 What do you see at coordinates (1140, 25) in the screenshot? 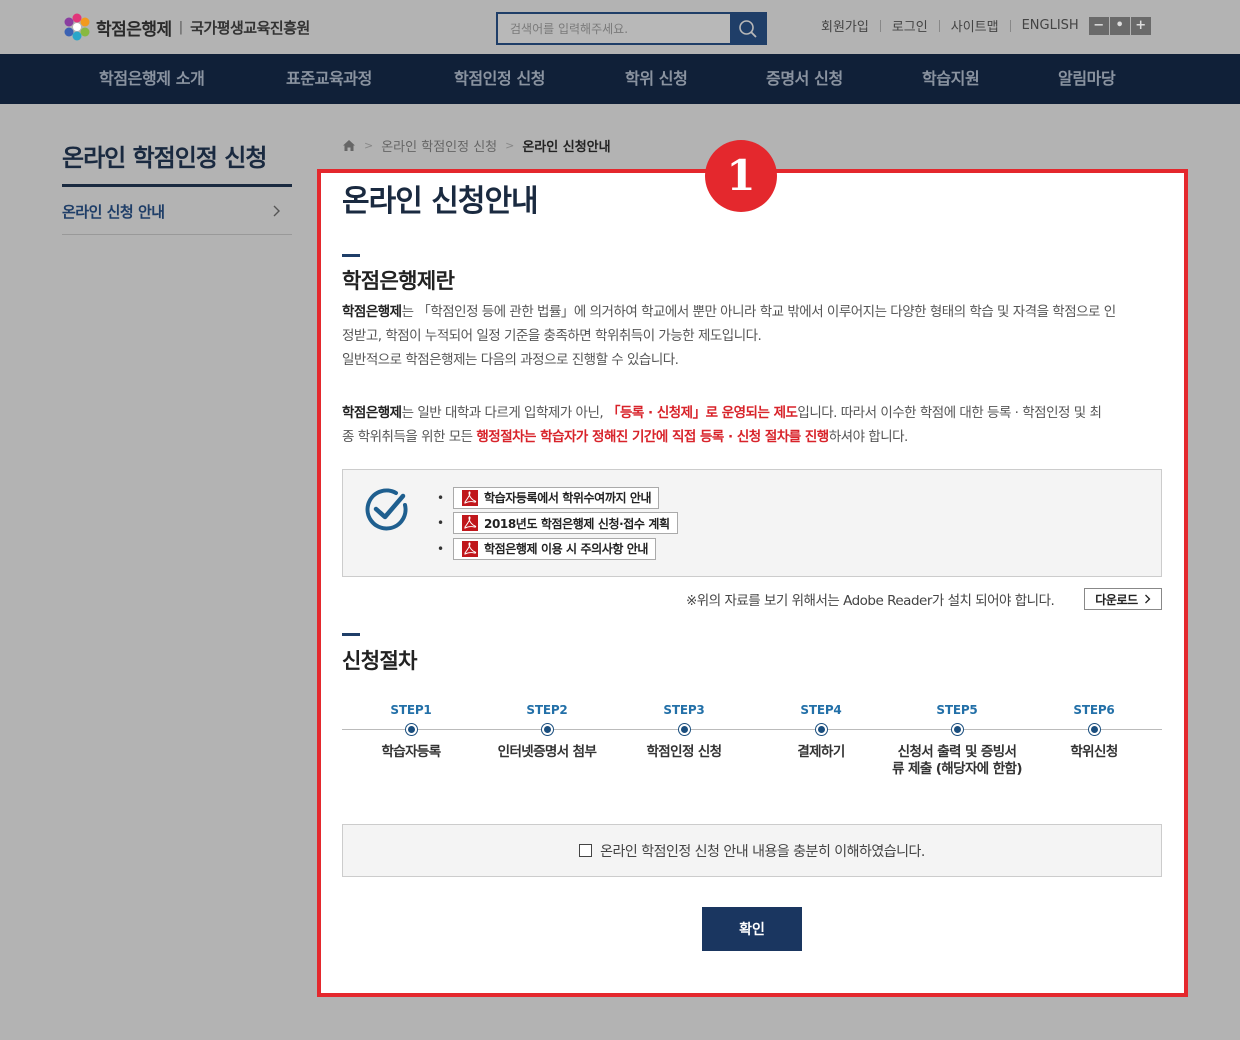
I see `zoom-in-button: +` at bounding box center [1140, 25].